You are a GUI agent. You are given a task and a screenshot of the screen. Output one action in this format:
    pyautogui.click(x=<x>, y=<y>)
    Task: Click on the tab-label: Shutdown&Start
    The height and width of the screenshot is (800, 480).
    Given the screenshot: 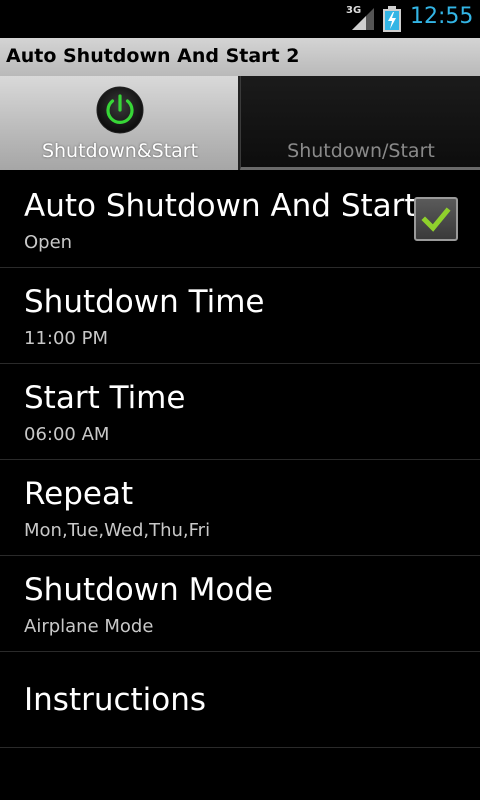 What is the action you would take?
    pyautogui.click(x=120, y=151)
    